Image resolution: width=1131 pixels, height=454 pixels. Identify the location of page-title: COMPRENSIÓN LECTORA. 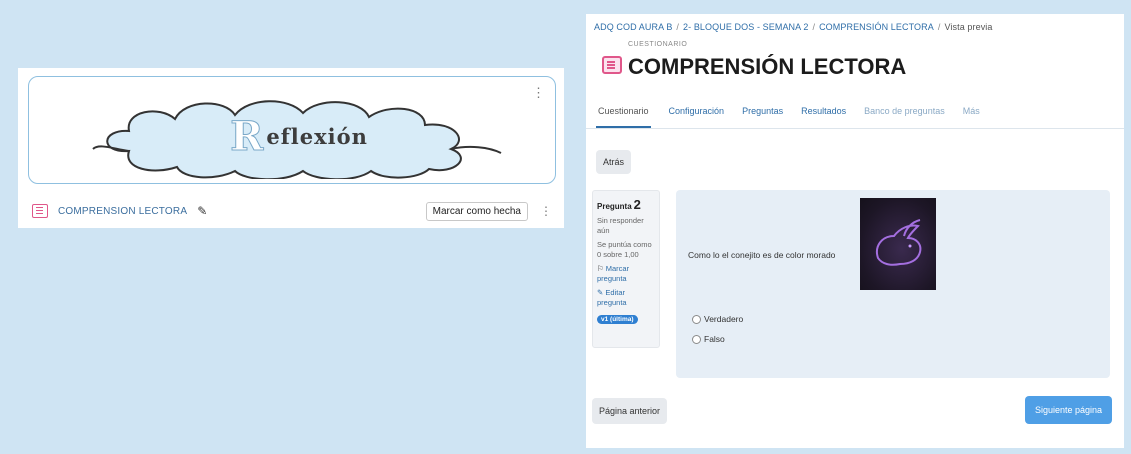
(767, 66).